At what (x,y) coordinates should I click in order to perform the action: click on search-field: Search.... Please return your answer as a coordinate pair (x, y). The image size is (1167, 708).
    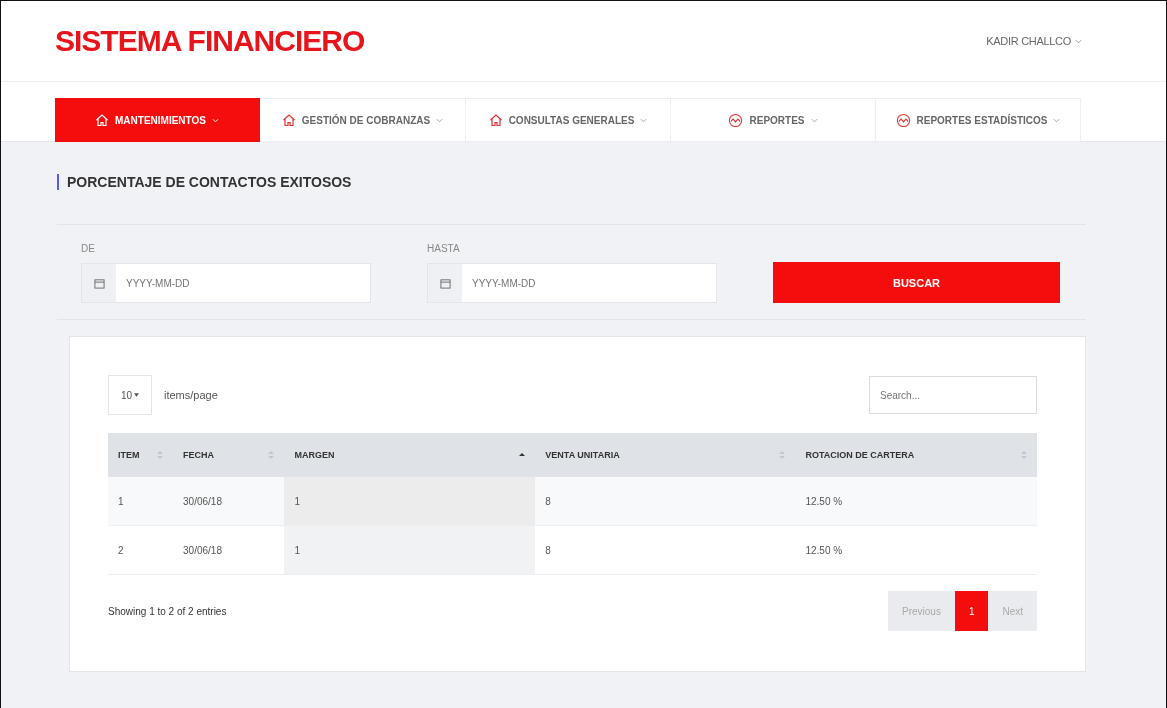
    Looking at the image, I should click on (953, 395).